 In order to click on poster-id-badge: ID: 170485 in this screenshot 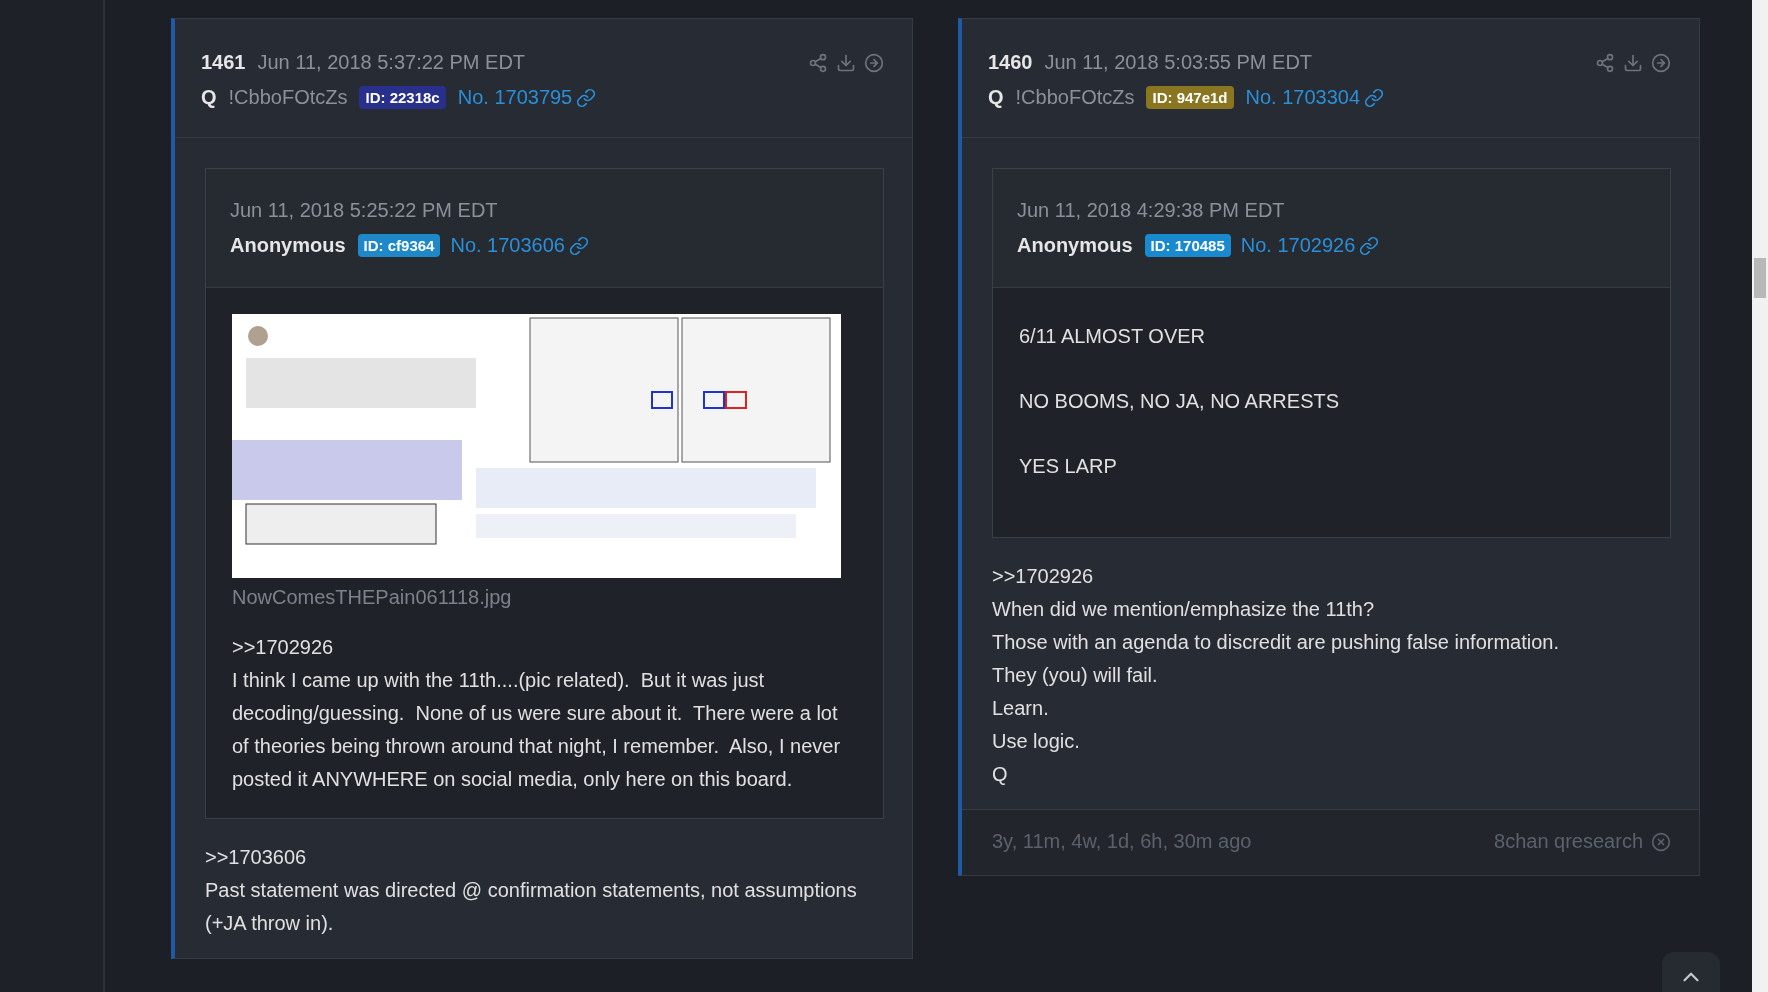, I will do `click(1187, 245)`.